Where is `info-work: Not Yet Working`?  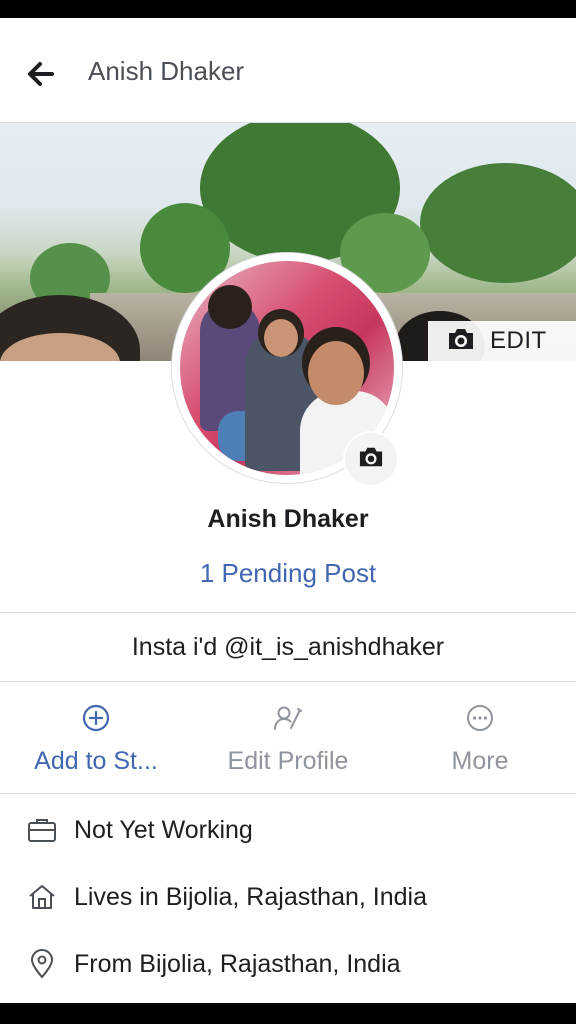 info-work: Not Yet Working is located at coordinates (288, 830).